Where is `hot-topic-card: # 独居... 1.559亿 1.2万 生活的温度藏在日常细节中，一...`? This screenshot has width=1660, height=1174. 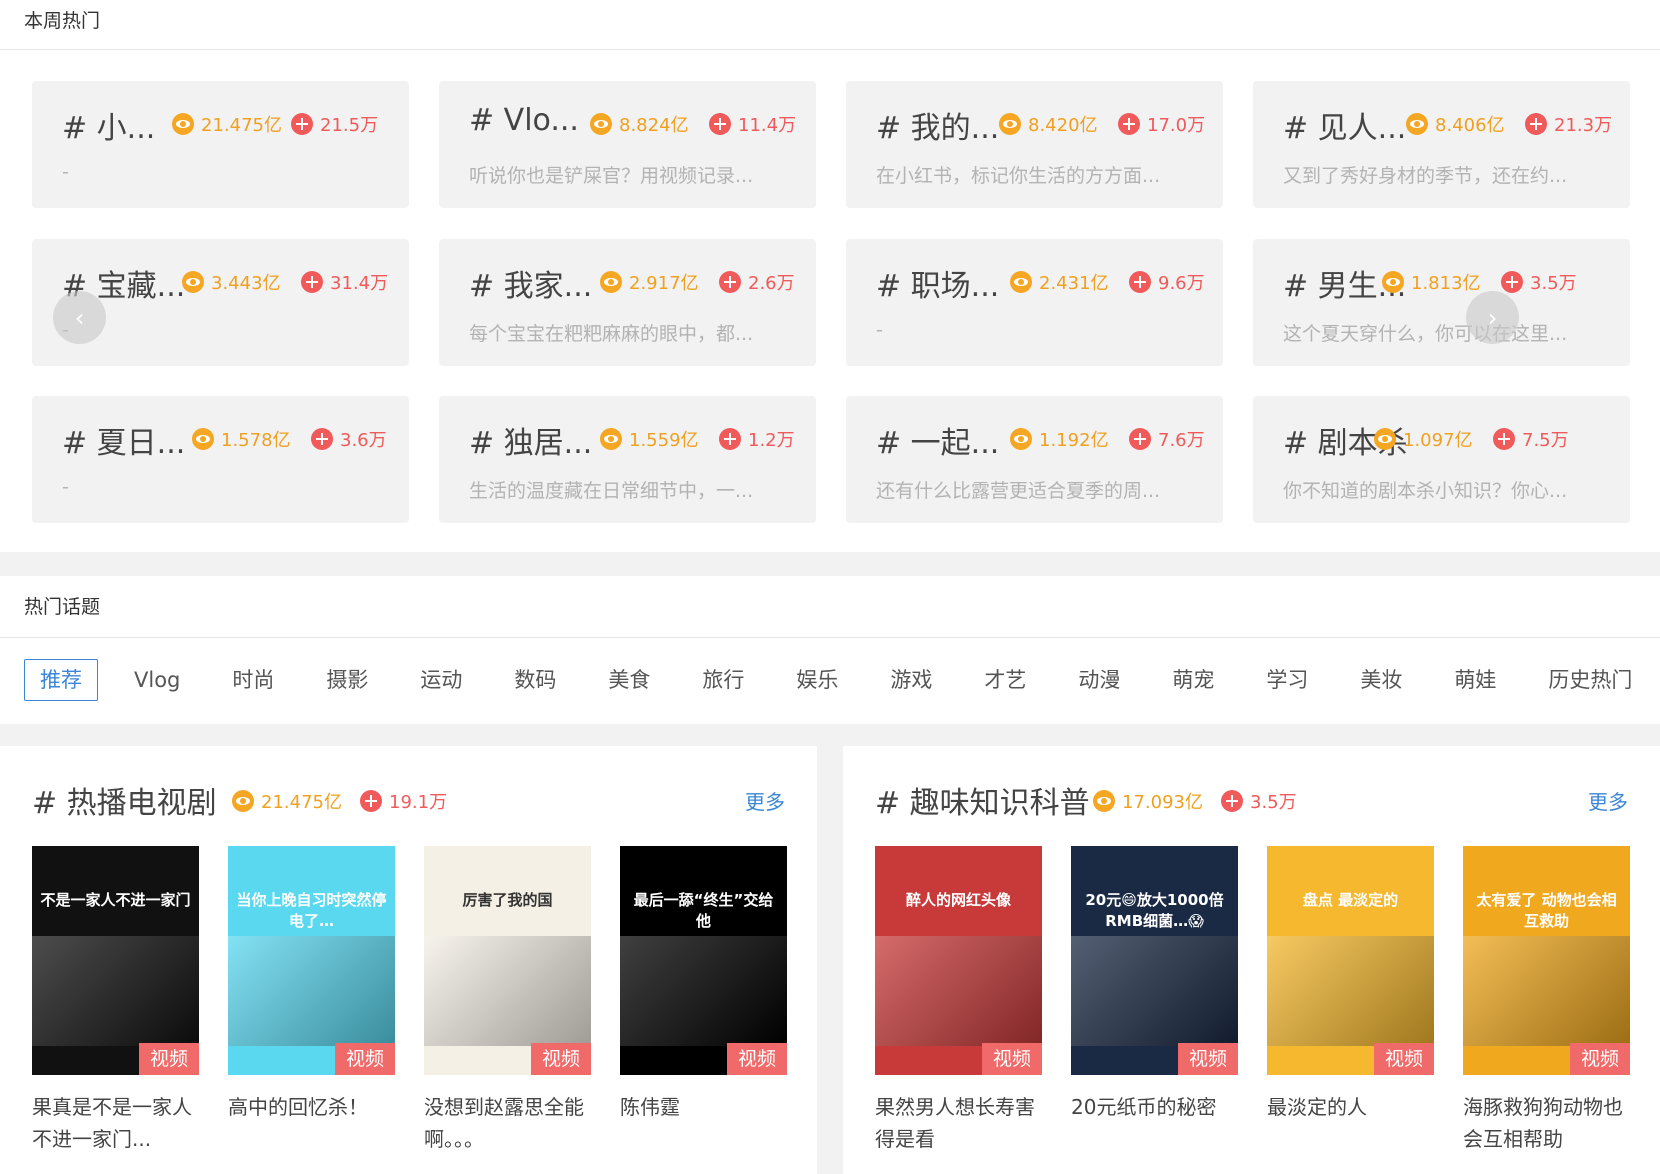 hot-topic-card: # 独居... 1.559亿 1.2万 生活的温度藏在日常细节中，一... is located at coordinates (627, 459).